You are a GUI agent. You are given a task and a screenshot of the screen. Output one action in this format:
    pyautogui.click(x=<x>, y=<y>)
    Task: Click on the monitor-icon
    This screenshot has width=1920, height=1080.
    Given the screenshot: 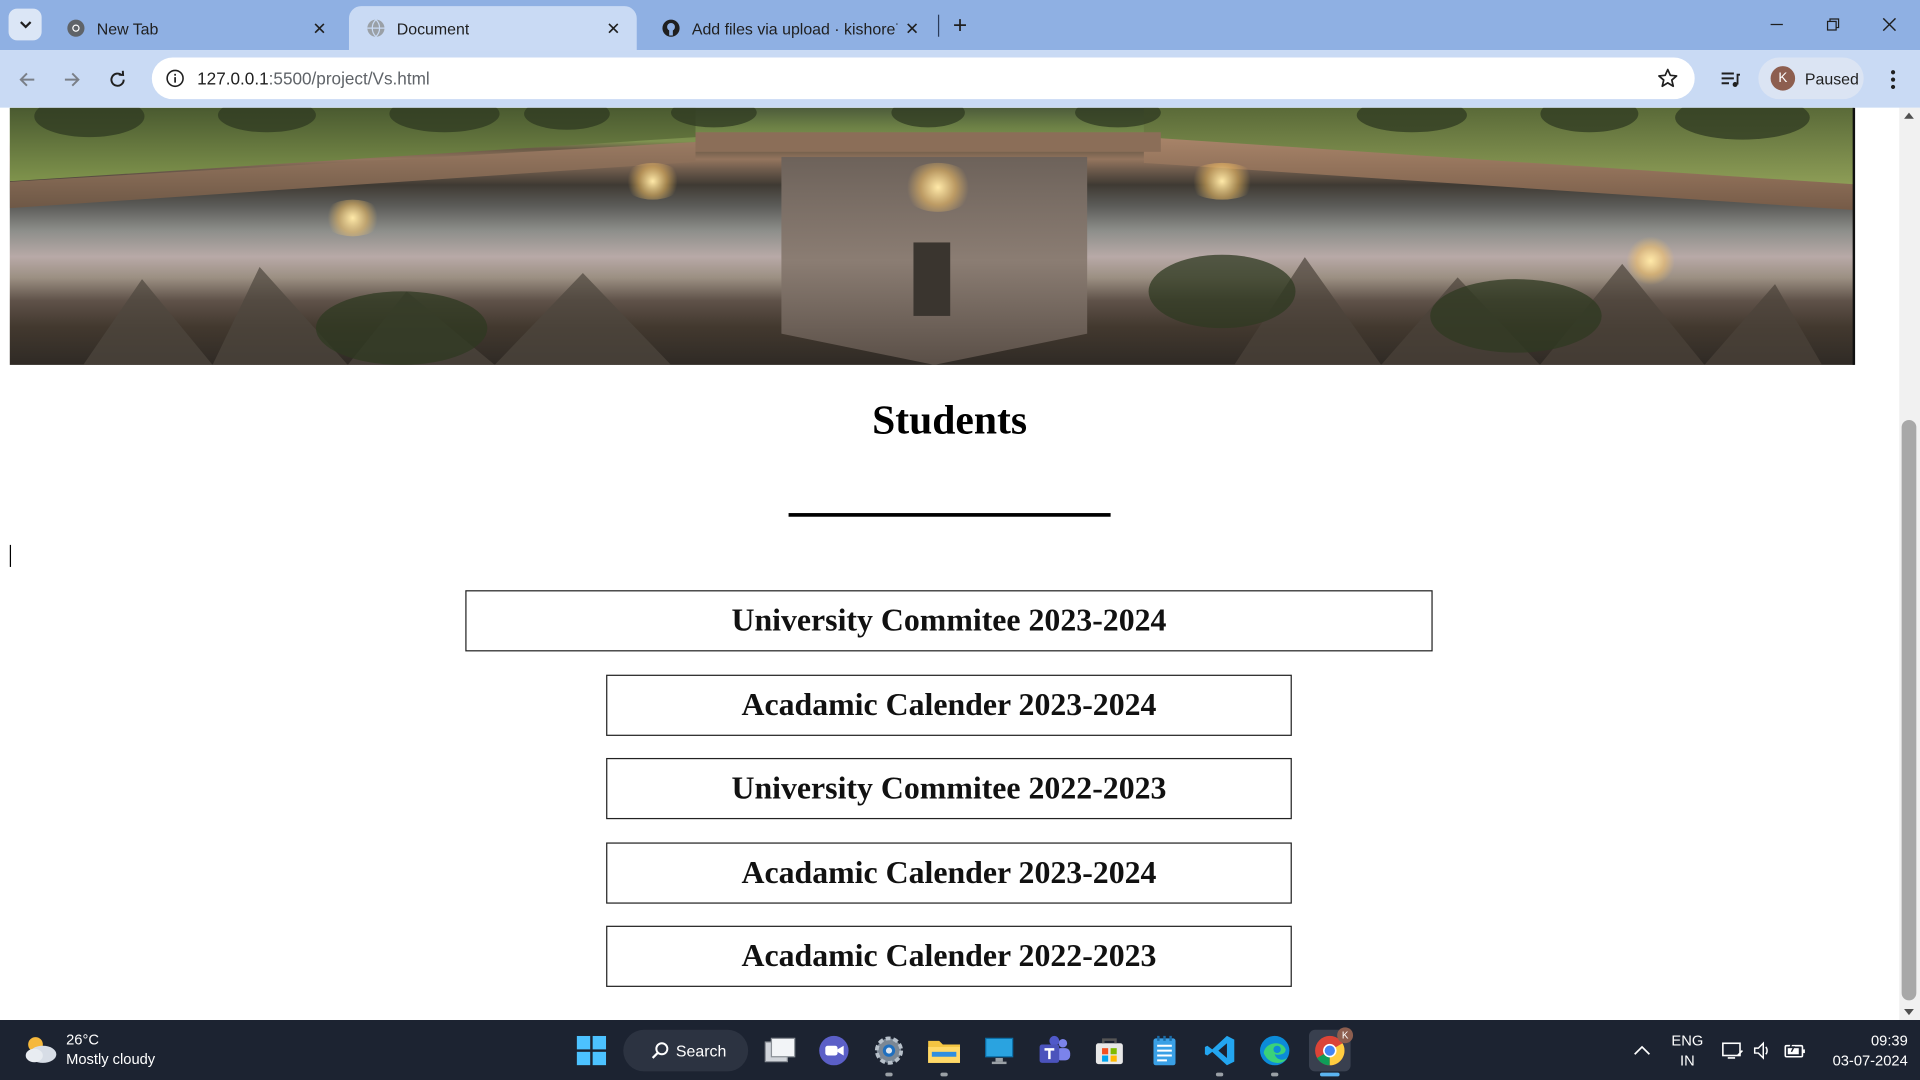 What is the action you would take?
    pyautogui.click(x=999, y=1051)
    